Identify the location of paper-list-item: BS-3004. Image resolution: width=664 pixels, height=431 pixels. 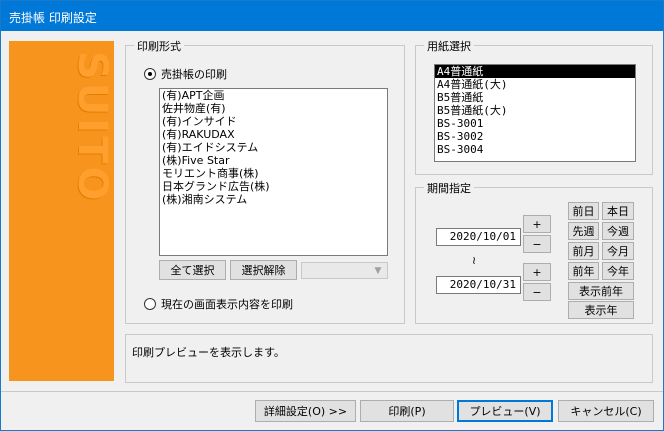
(535, 149).